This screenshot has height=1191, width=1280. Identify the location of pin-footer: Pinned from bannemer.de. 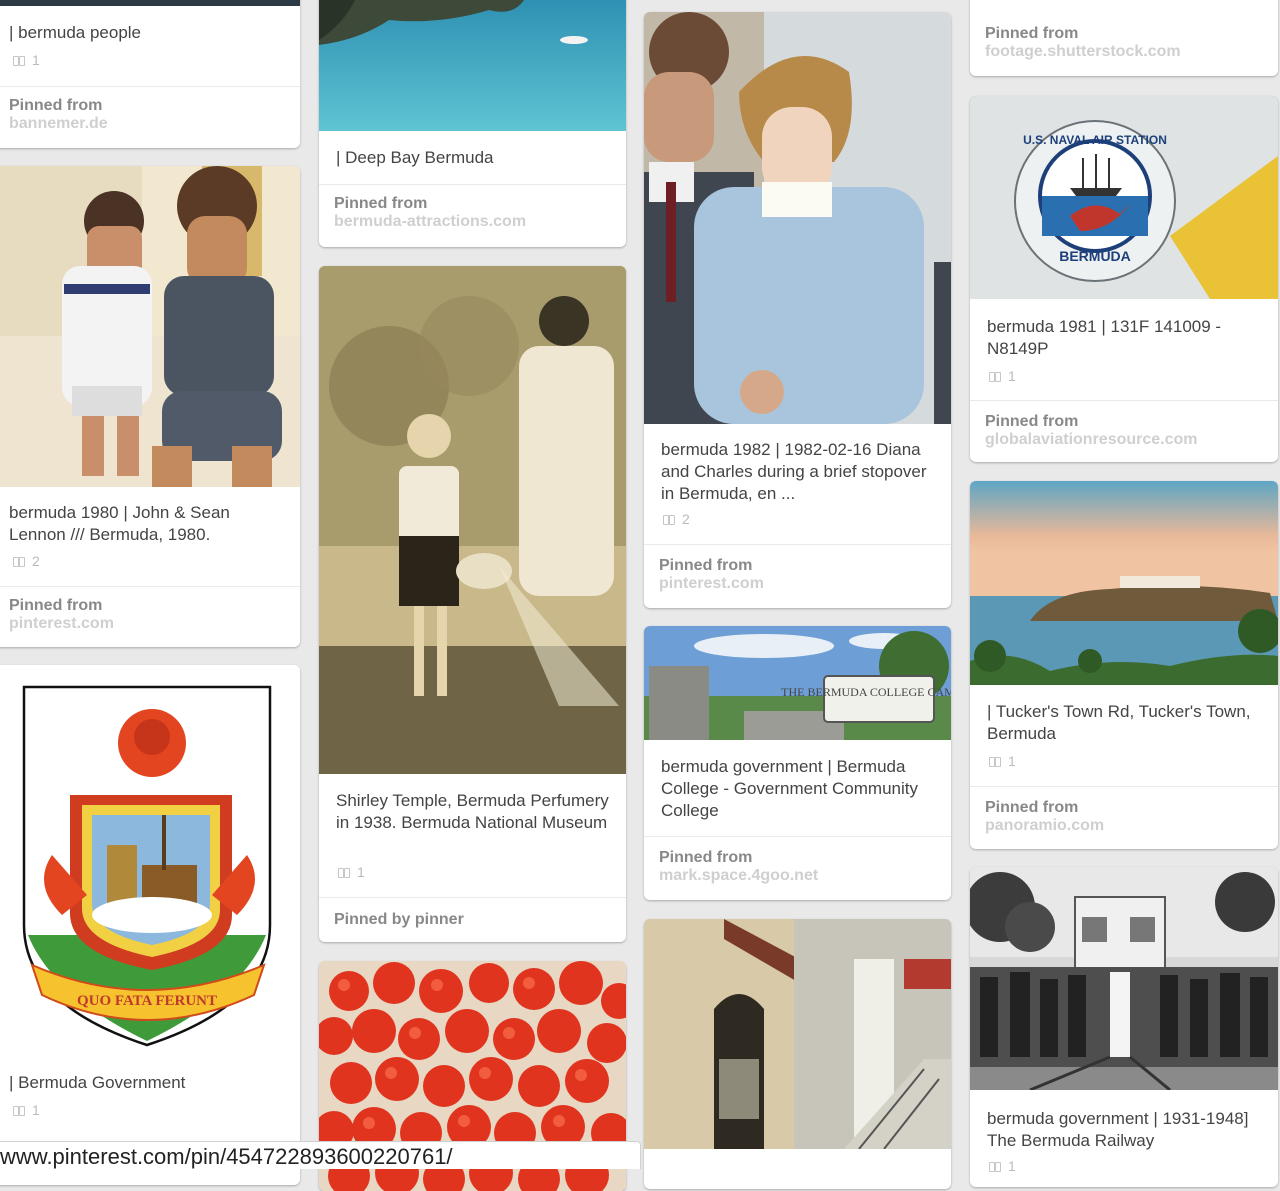
(150, 117).